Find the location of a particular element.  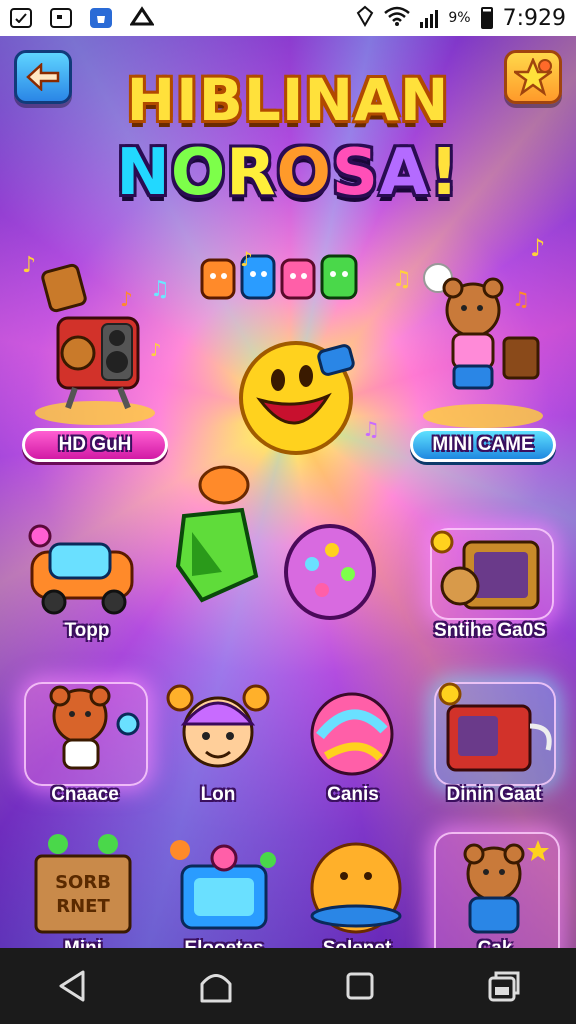

battery-percent: 9% is located at coordinates (459, 18).